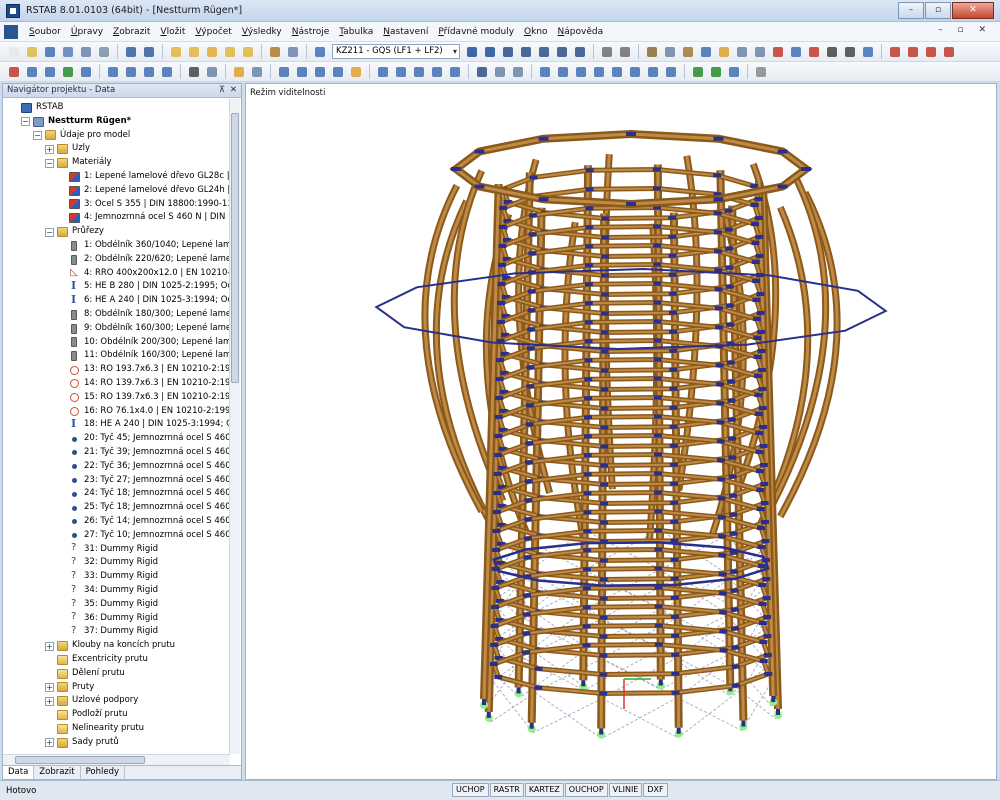 This screenshot has width=1000, height=800. I want to click on export-icon, so click(850, 52).